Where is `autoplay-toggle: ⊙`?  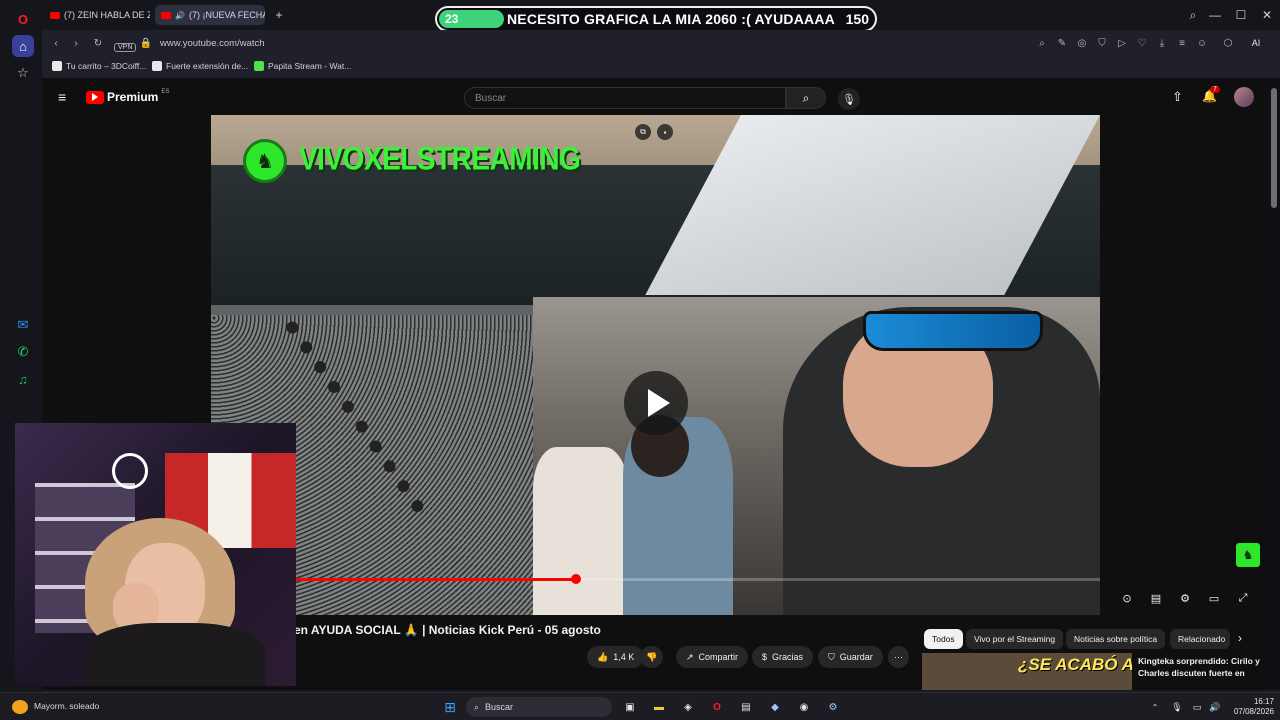 autoplay-toggle: ⊙ is located at coordinates (1127, 598).